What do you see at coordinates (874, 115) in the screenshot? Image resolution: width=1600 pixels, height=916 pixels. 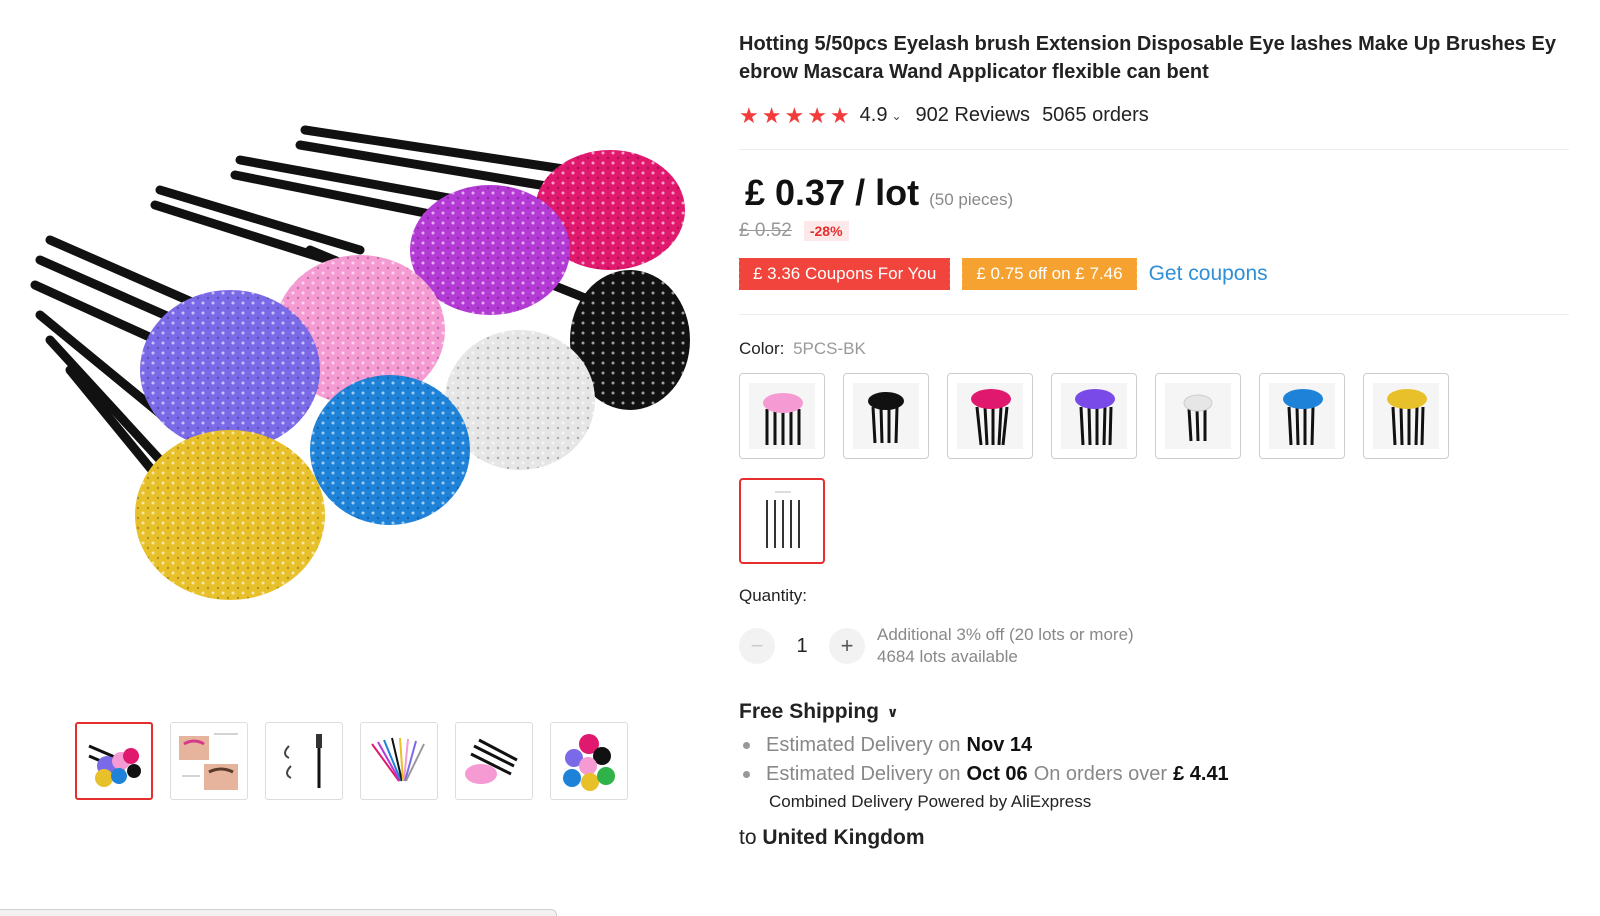 I see `rating-value: 4.9` at bounding box center [874, 115].